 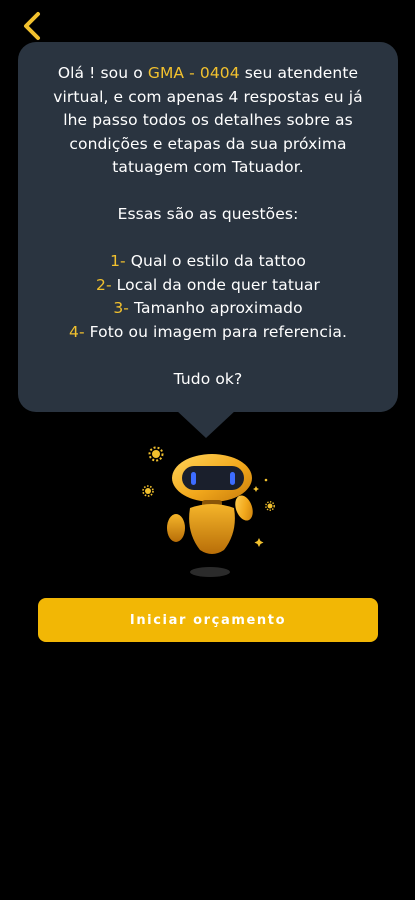 I want to click on start-quote-button: Iniciar orçamento, so click(x=208, y=620).